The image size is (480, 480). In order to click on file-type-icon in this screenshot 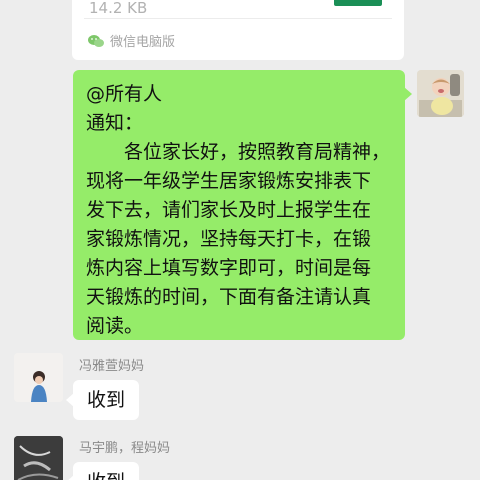, I will do `click(358, 3)`.